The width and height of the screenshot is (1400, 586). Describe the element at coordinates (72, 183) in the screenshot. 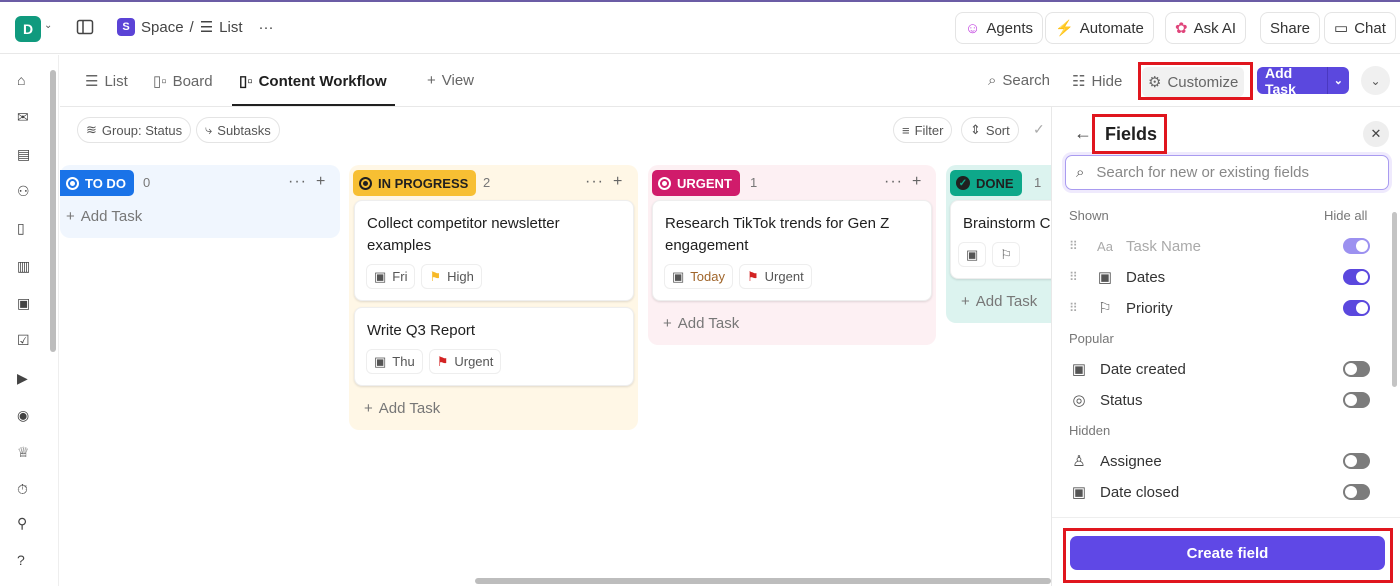

I see `status-icon` at that location.